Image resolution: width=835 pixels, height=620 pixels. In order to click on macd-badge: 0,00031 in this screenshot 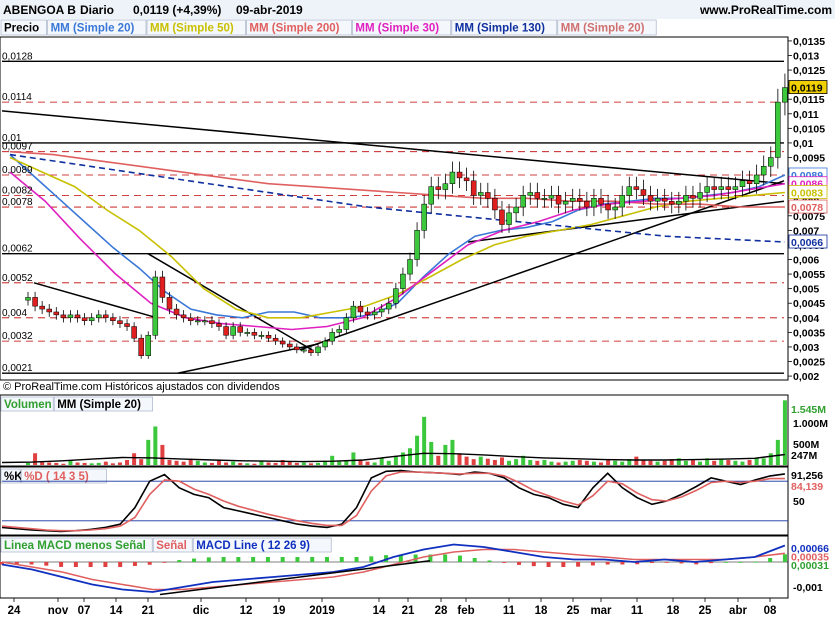, I will do `click(810, 566)`.